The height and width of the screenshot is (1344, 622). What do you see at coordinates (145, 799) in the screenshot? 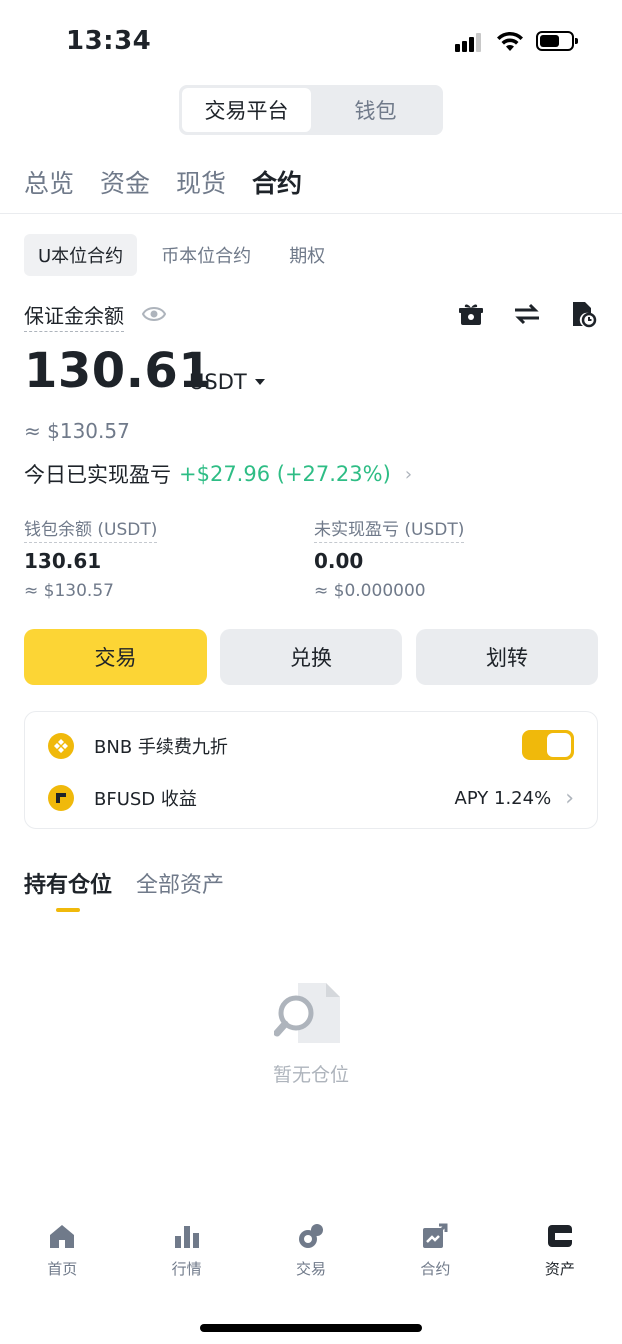
I see `bfusd-earn-label: BFUSD 收益` at bounding box center [145, 799].